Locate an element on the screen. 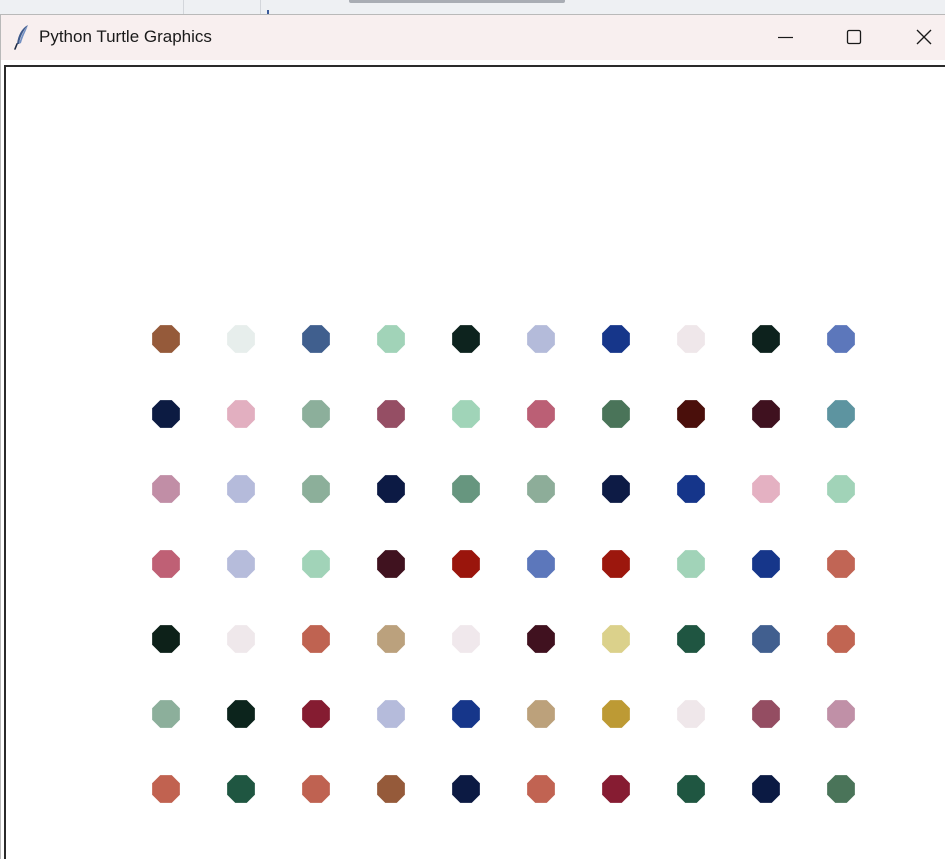  feather-icon is located at coordinates (23, 37).